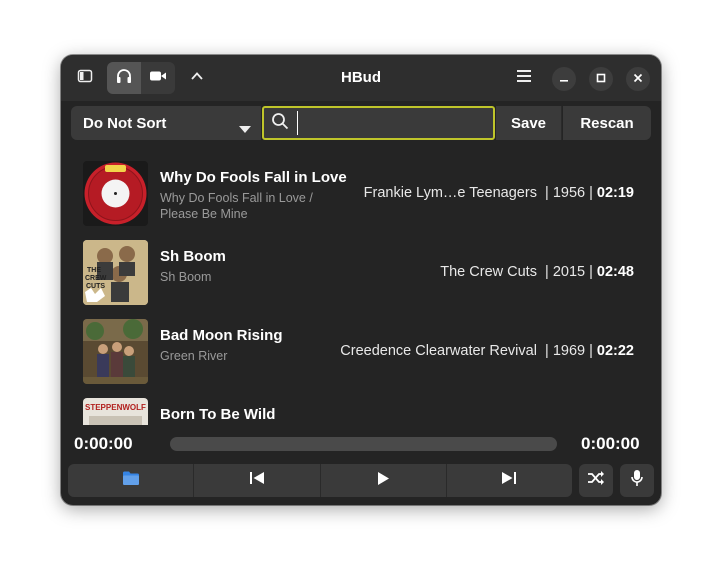 The height and width of the screenshot is (572, 722). I want to click on close-button, so click(638, 79).